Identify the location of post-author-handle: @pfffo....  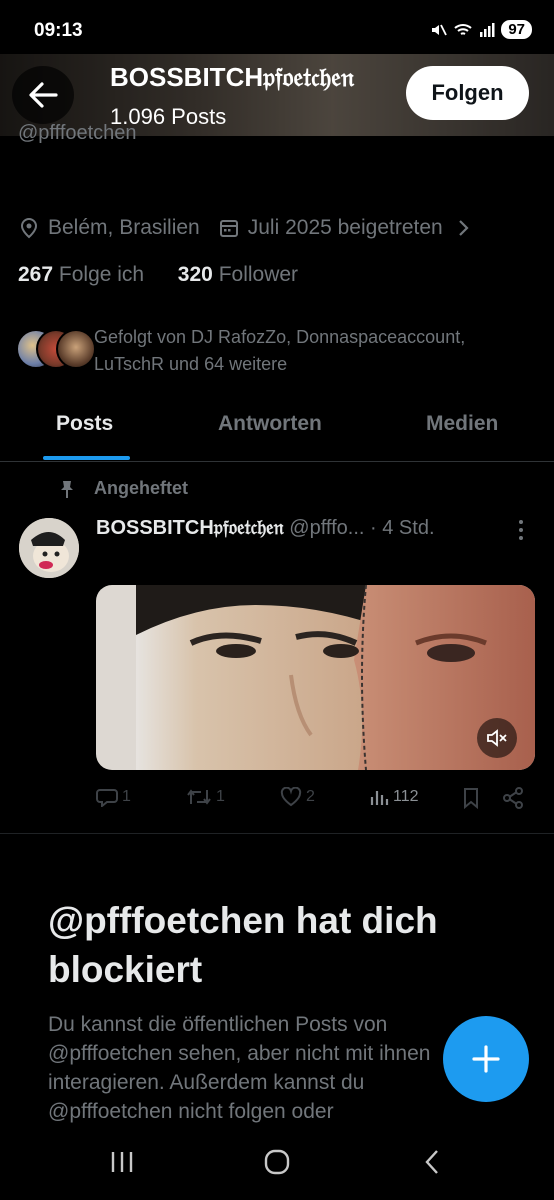
(326, 528).